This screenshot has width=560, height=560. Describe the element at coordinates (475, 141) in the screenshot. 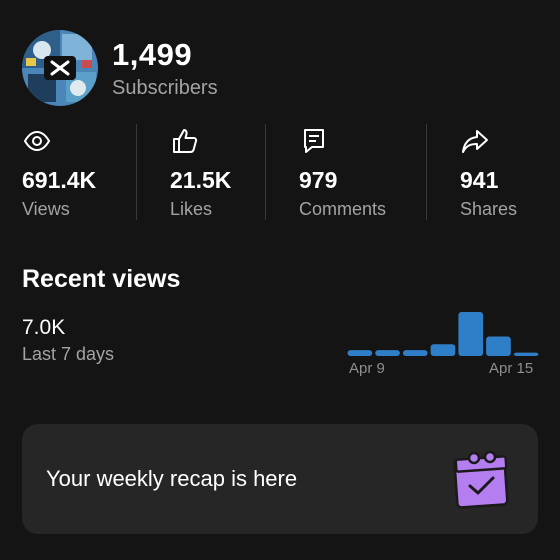

I see `share-icon` at that location.